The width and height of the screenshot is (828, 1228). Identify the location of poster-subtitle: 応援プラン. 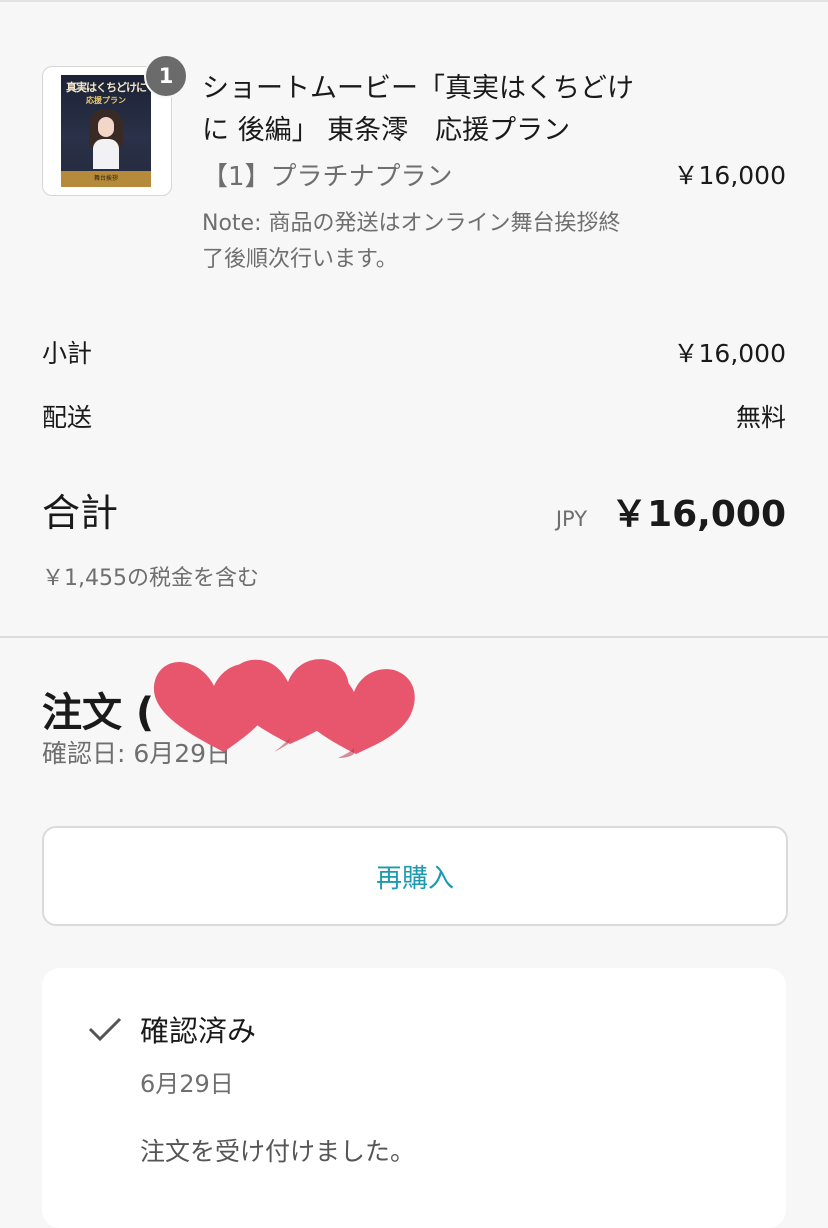
(106, 100).